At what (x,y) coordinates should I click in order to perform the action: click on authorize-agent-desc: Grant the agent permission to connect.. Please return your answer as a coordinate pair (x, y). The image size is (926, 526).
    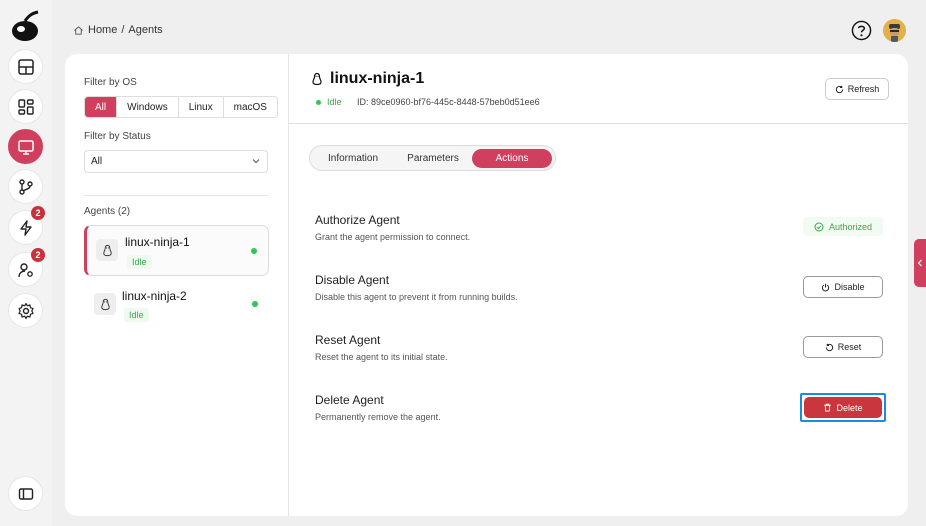
    Looking at the image, I should click on (393, 237).